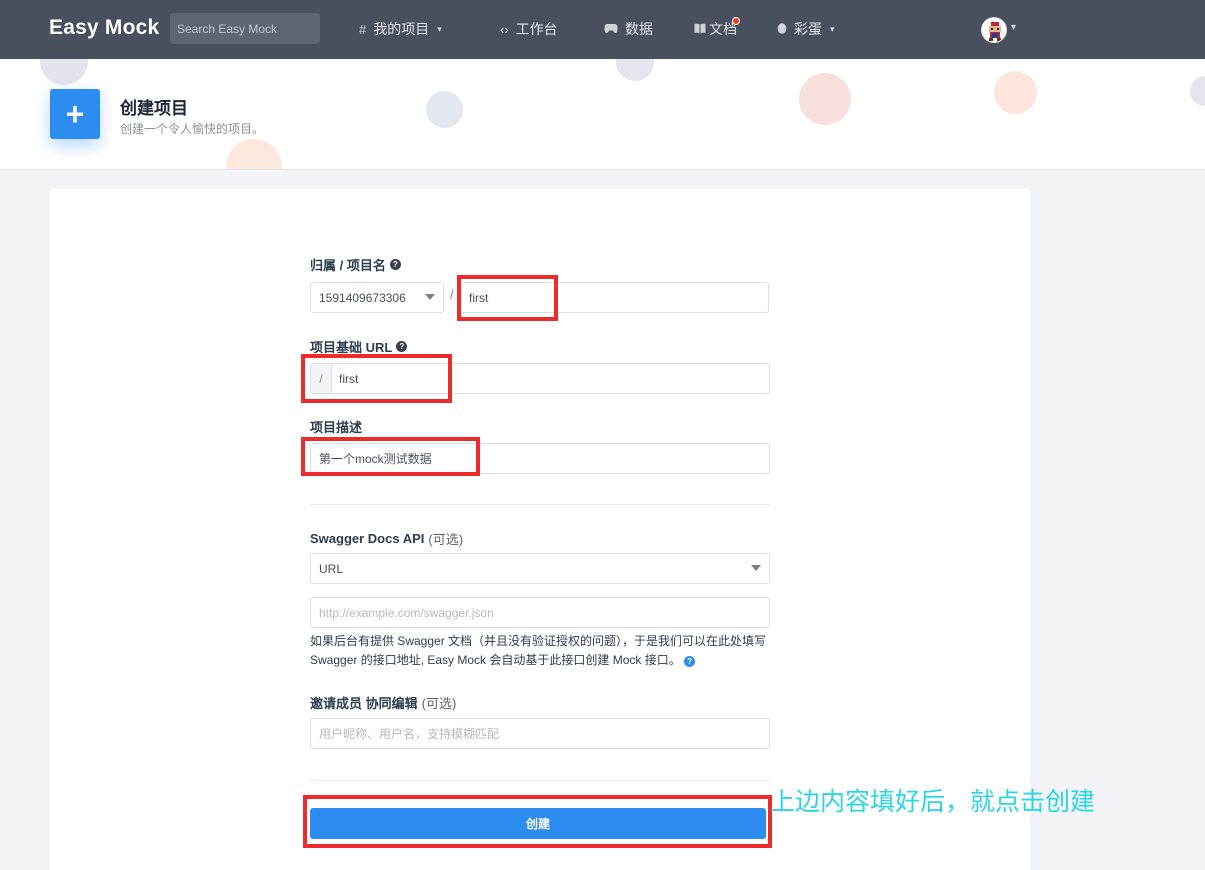  What do you see at coordinates (192, 129) in the screenshot?
I see `page-subtitle: 创建一个令人愉快的项目。` at bounding box center [192, 129].